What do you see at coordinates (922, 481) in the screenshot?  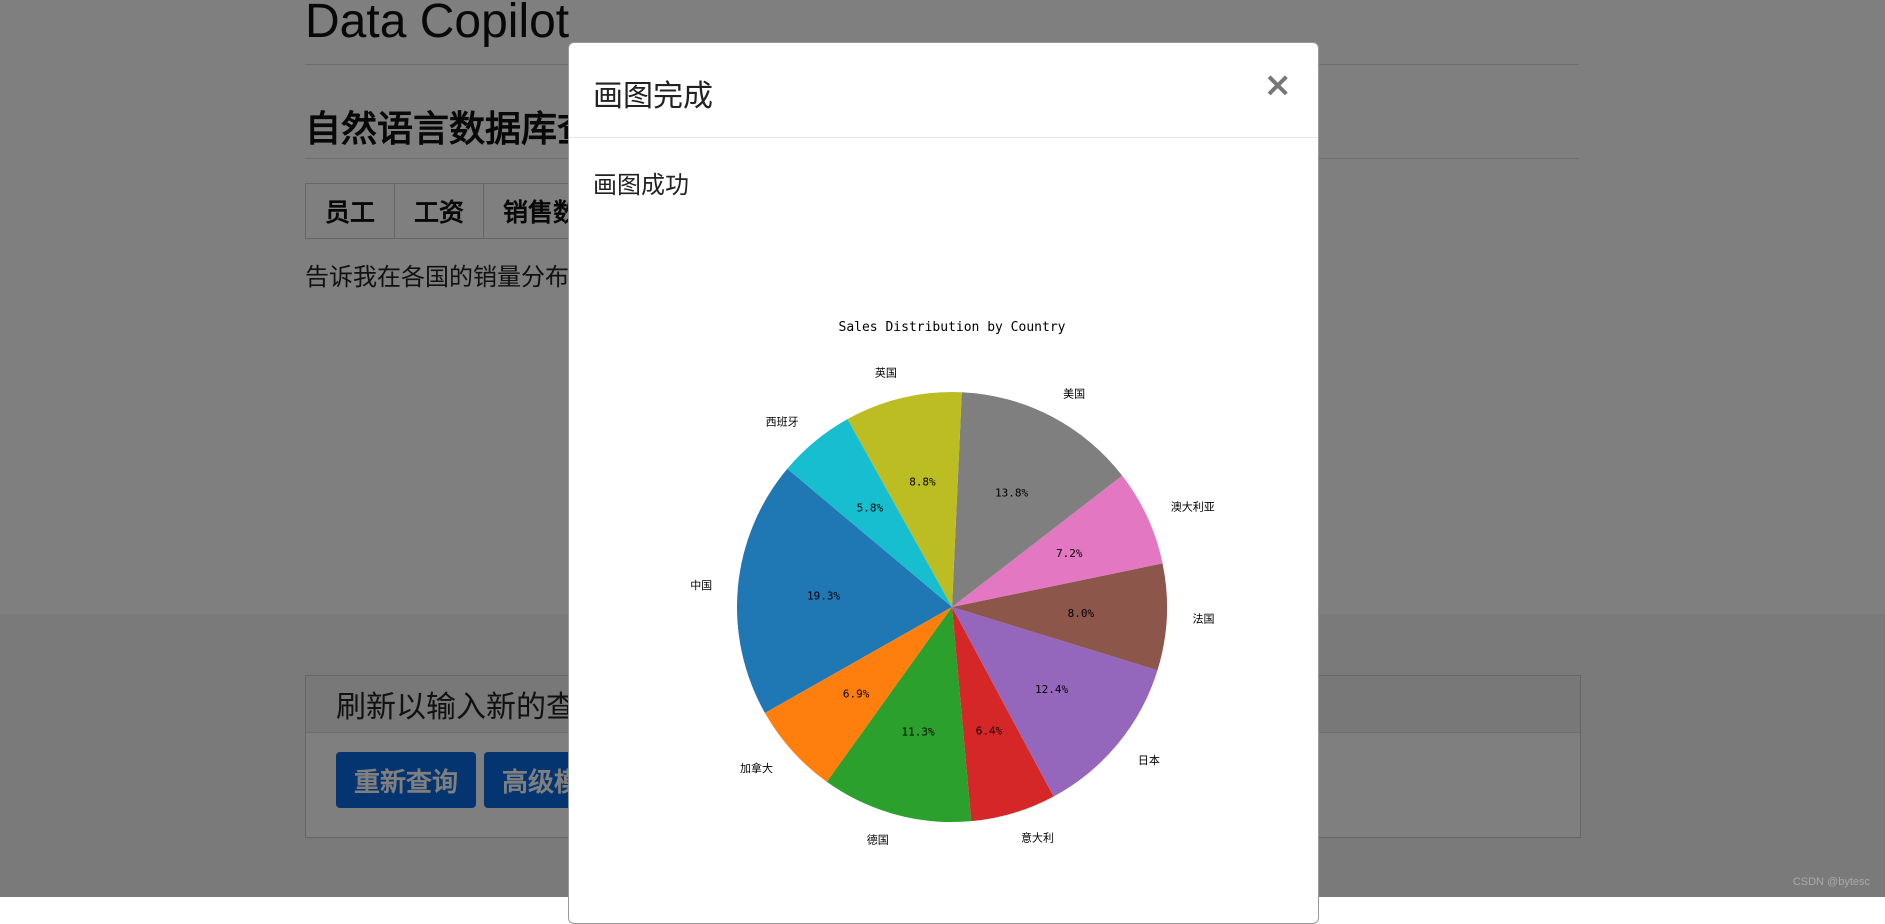 I see `slice-percent-label: 8.8%` at bounding box center [922, 481].